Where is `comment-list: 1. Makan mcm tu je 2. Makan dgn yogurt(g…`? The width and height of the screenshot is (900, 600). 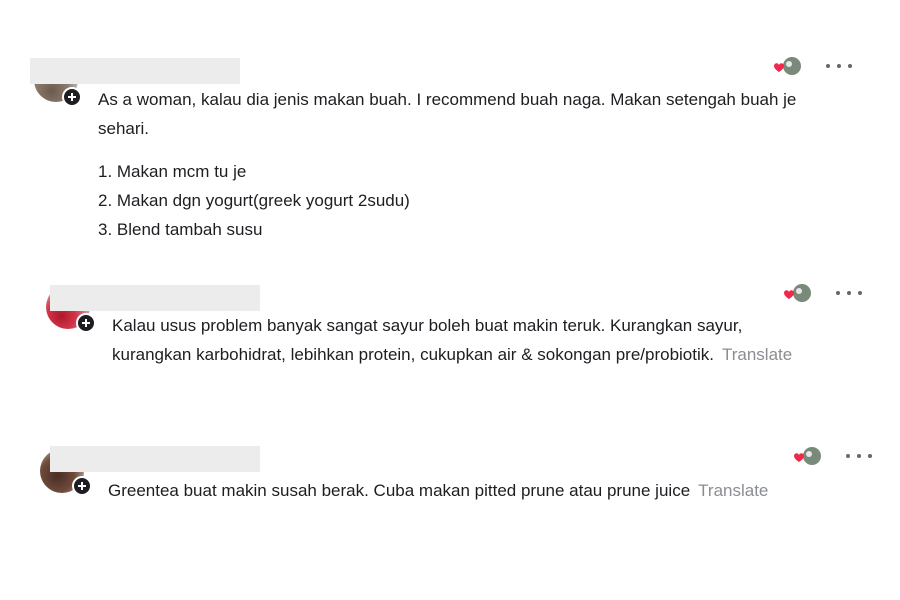
comment-list: 1. Makan mcm tu je 2. Makan dgn yogurt(g… is located at coordinates (254, 200).